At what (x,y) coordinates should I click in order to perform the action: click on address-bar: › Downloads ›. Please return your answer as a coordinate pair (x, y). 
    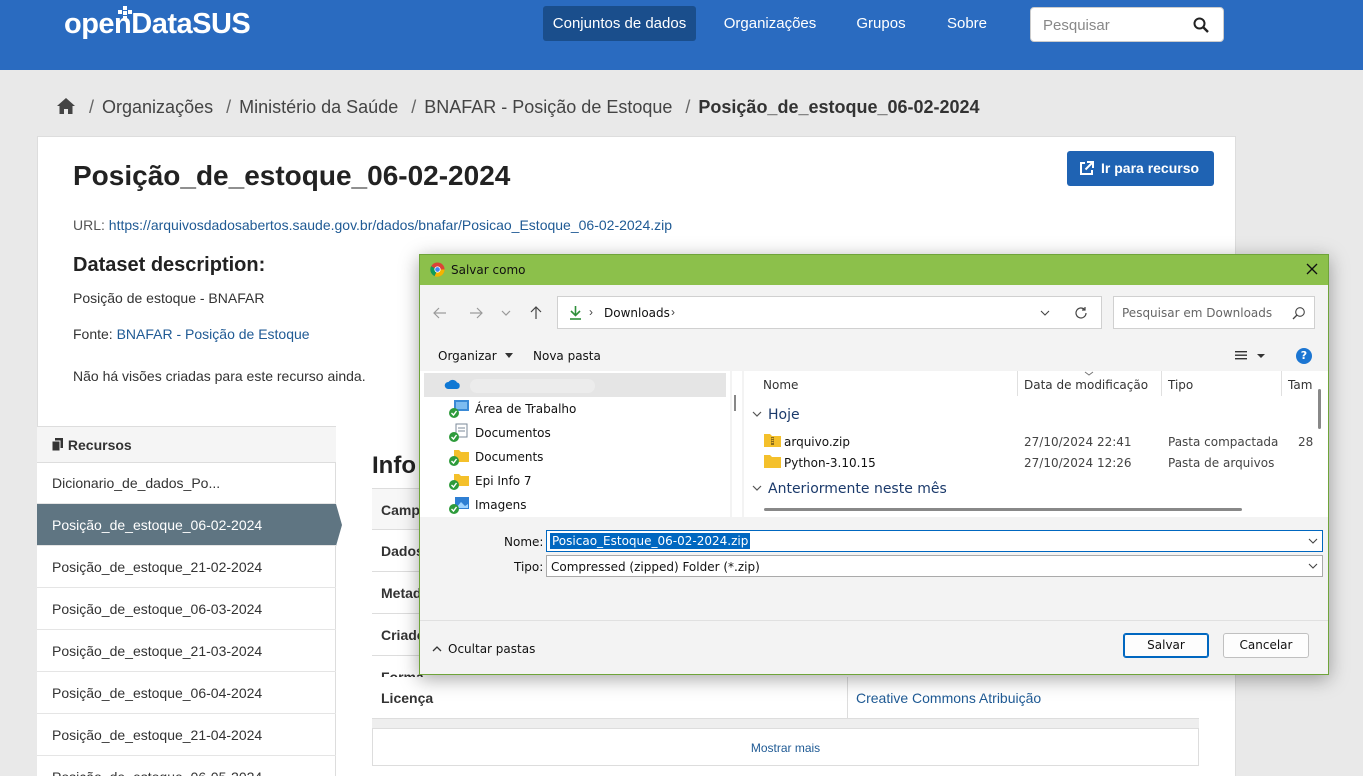
    Looking at the image, I should click on (829, 312).